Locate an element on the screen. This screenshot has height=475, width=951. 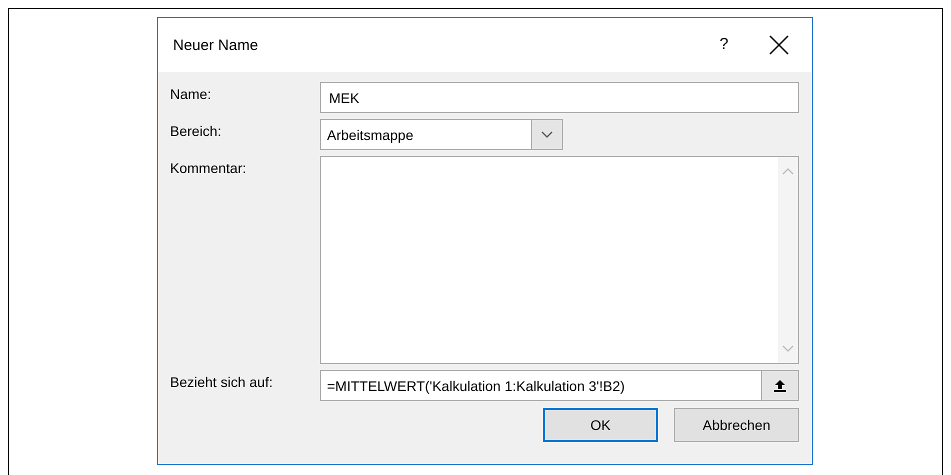
help-button: ? is located at coordinates (724, 45).